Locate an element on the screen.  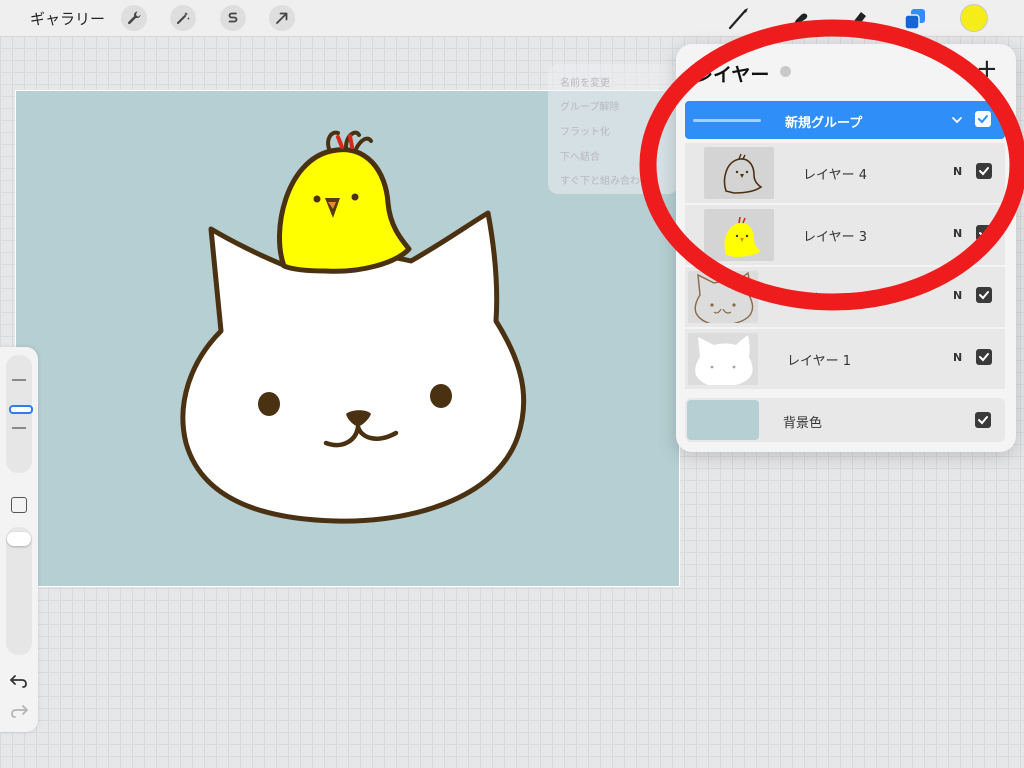
brush-size-handle is located at coordinates (21, 409).